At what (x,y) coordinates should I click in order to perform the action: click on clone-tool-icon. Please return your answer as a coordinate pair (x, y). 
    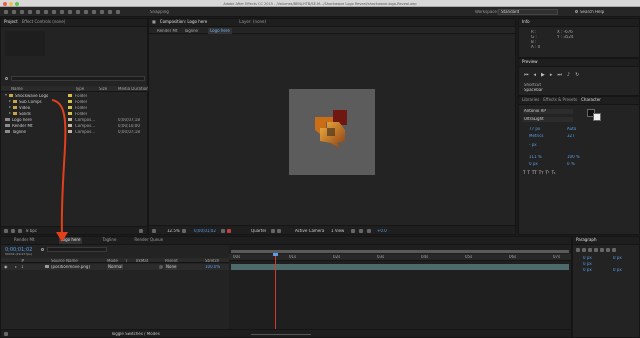
    Looking at the image, I should click on (94, 11).